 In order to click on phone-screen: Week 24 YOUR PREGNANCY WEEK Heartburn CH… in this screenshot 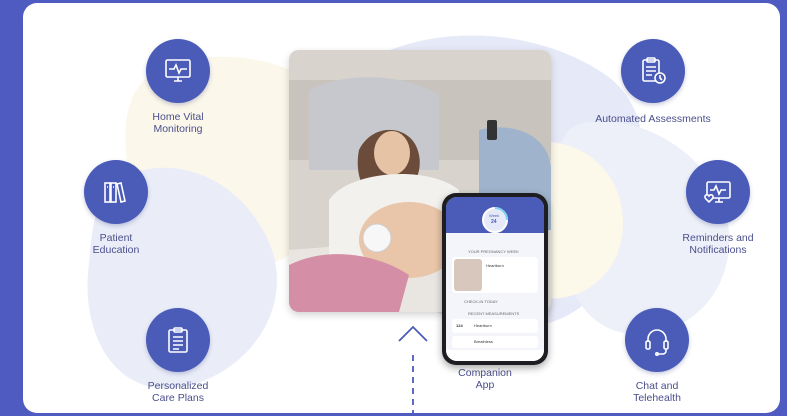, I will do `click(495, 279)`.